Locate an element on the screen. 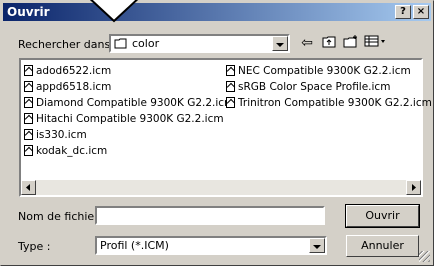  filetype-value: Profil (*.ICM) is located at coordinates (134, 245).